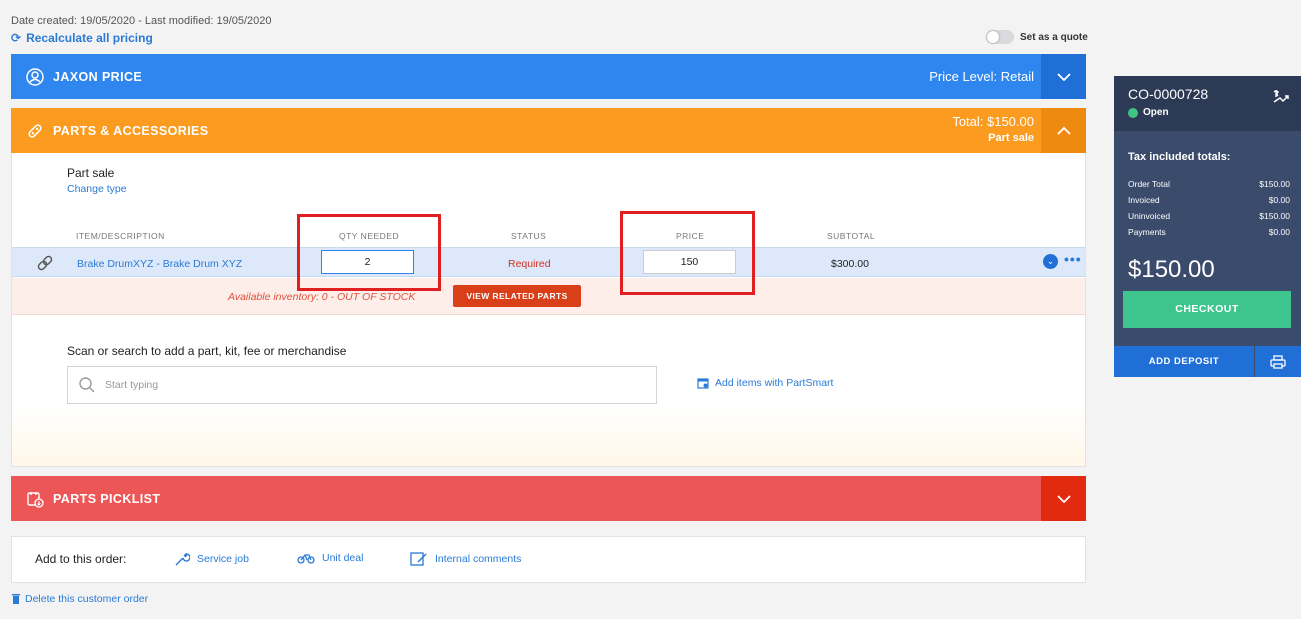  I want to click on print-button, so click(1278, 361).